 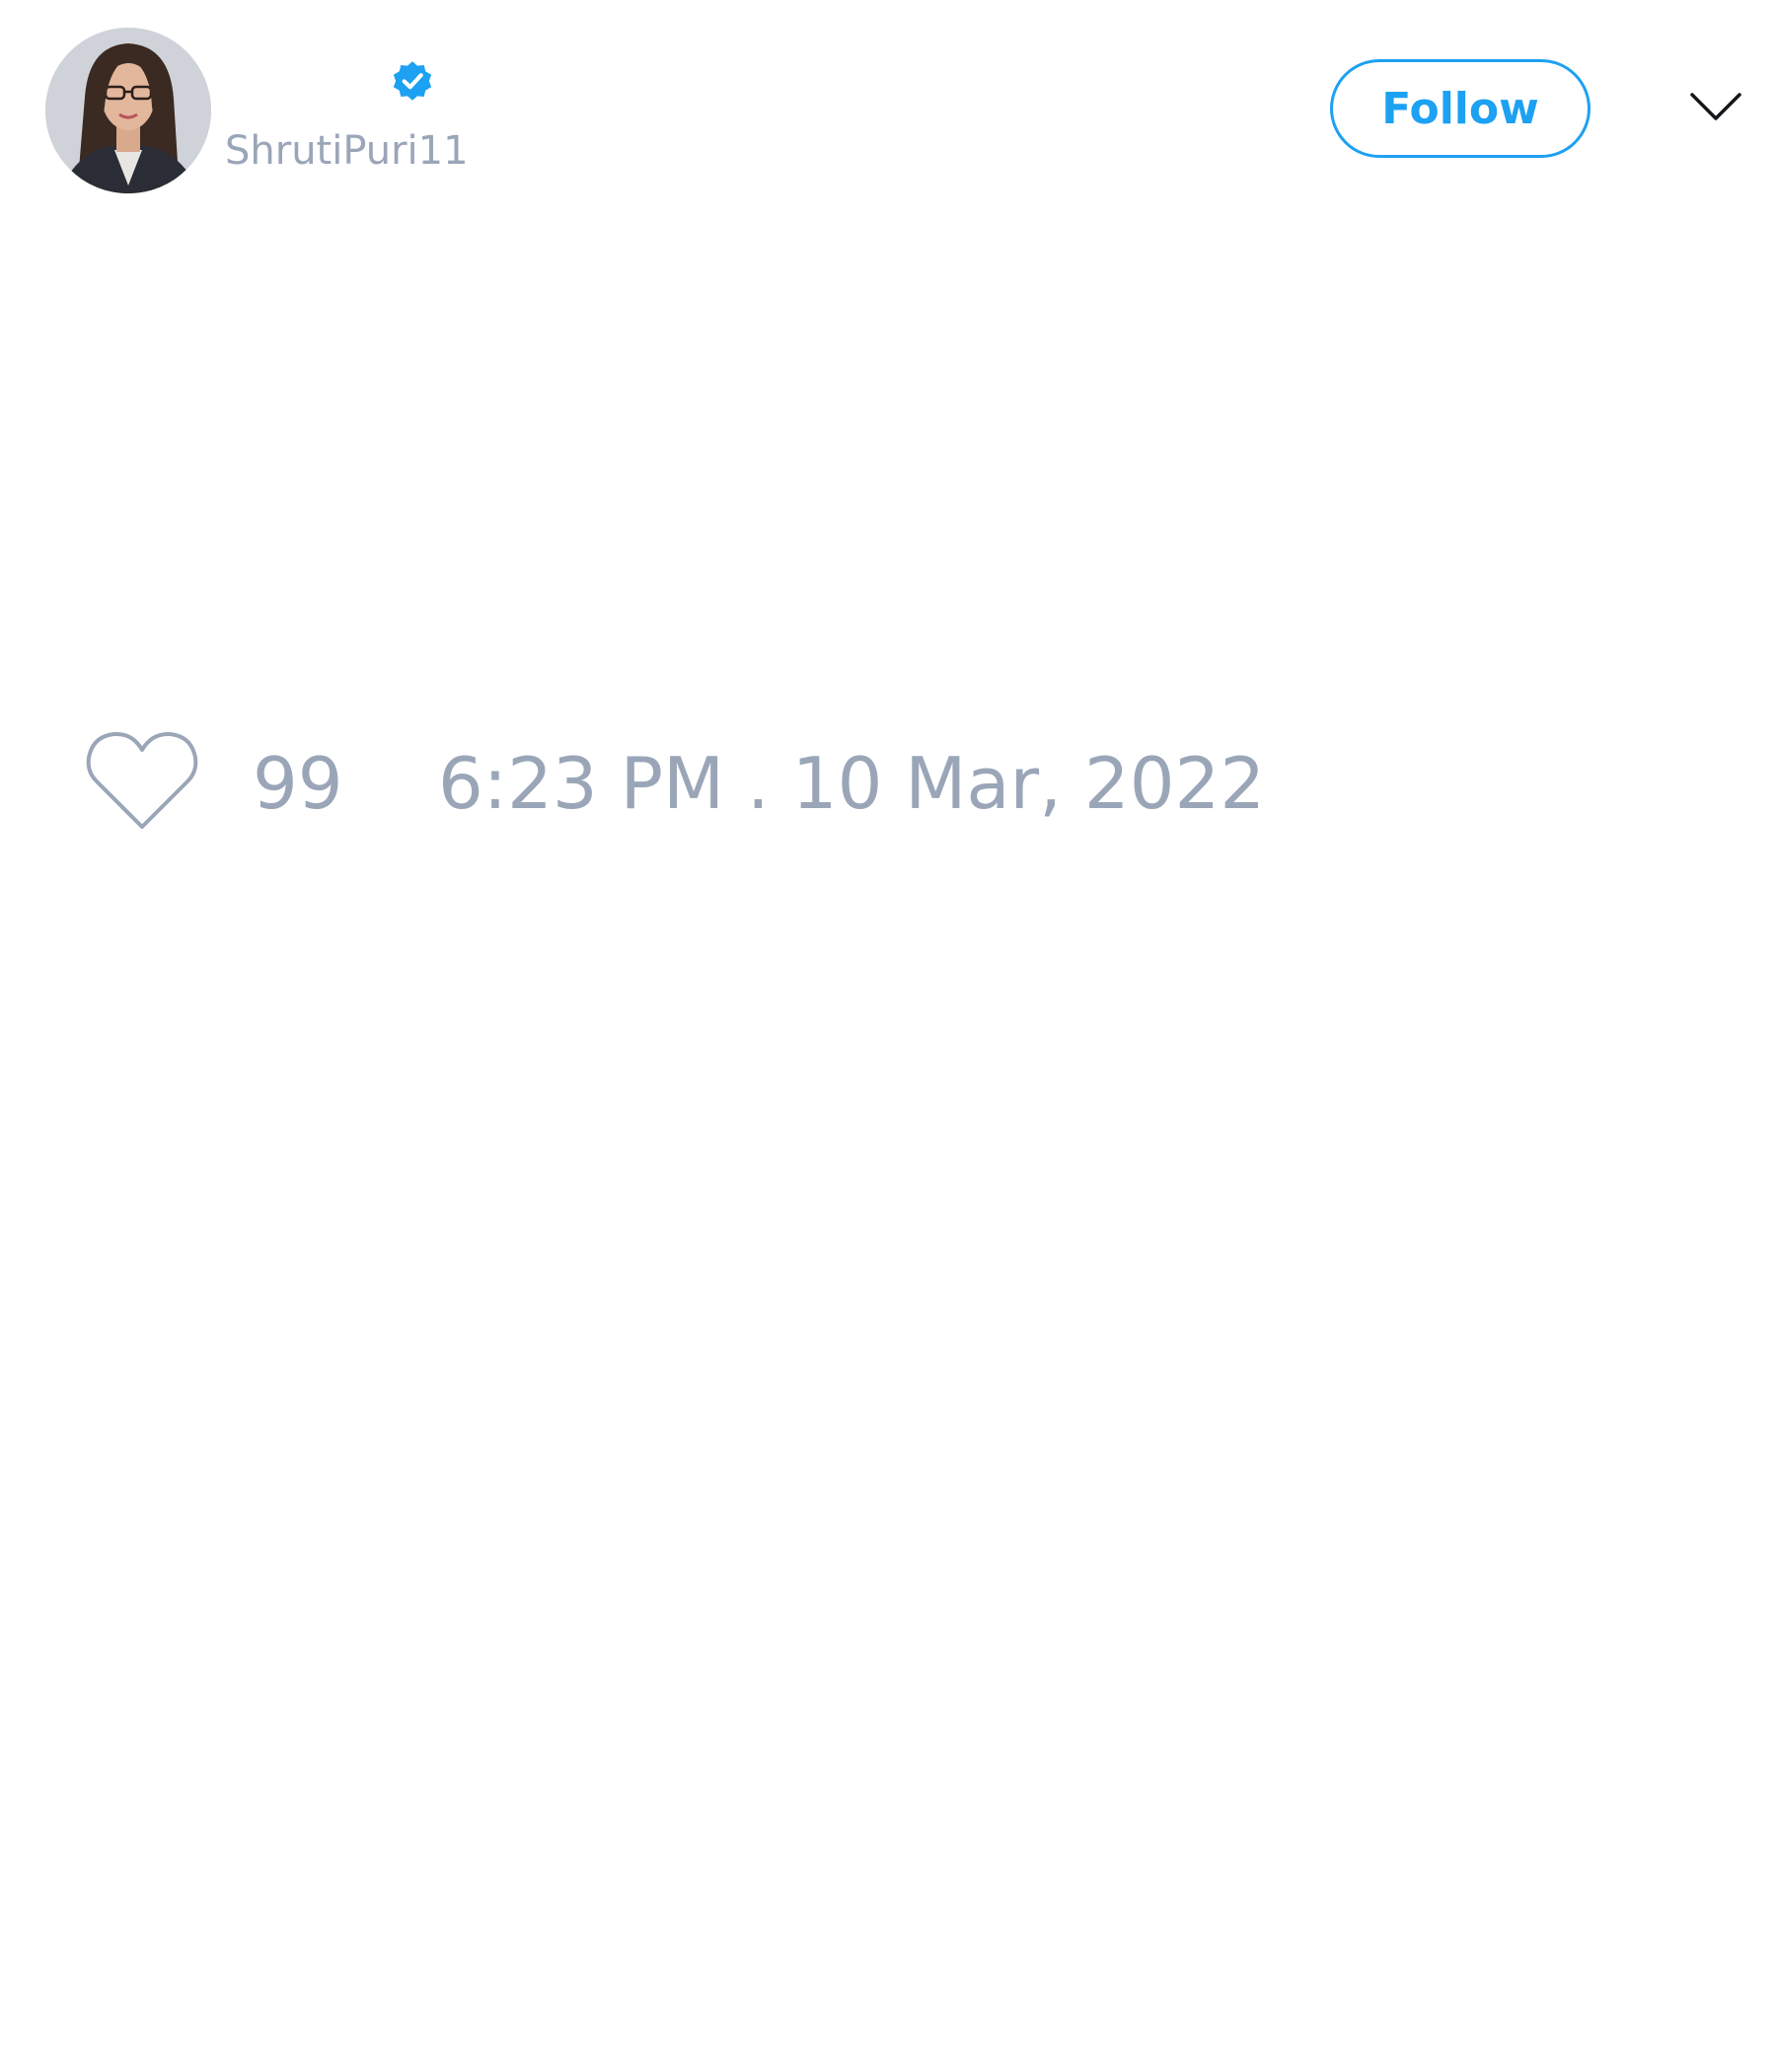 I want to click on avatar-photo, so click(x=128, y=111).